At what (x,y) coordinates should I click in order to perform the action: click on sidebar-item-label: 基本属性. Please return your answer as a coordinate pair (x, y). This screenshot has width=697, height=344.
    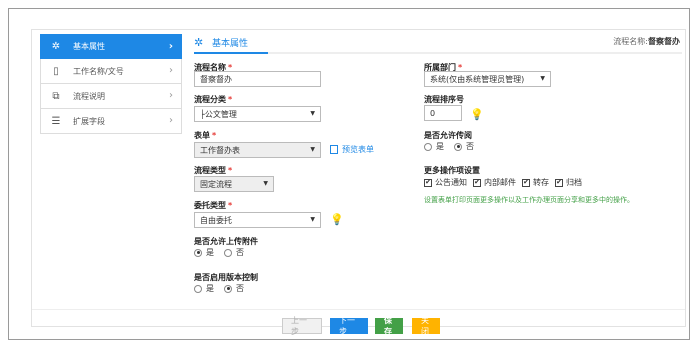
    Looking at the image, I should click on (89, 46).